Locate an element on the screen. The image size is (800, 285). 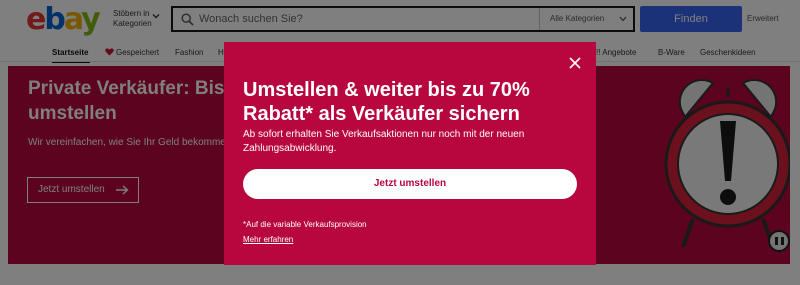
learn-more-link: Mehr erfahren is located at coordinates (268, 239).